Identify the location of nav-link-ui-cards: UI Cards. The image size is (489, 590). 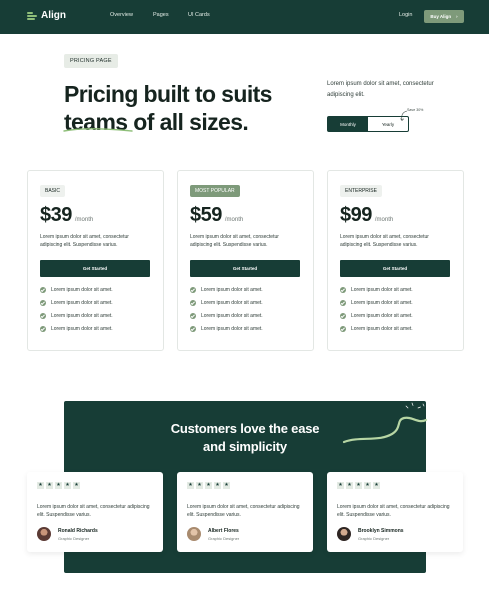
(199, 15).